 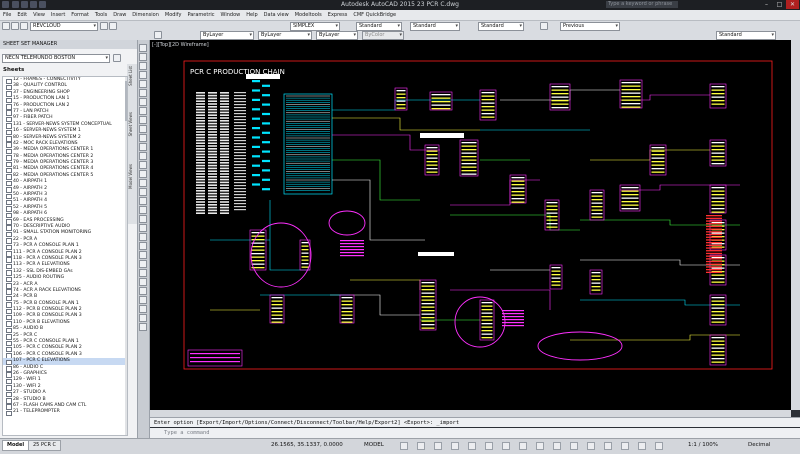 I want to click on match-properties-icon, so click(x=158, y=35).